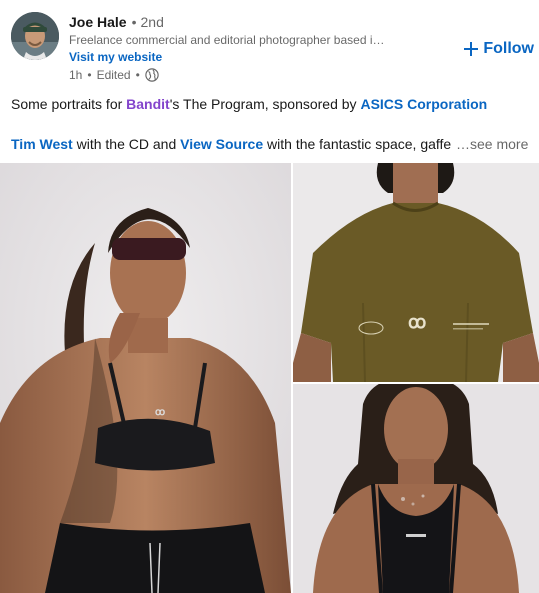 The width and height of the screenshot is (539, 593). I want to click on see-more-button: …see more, so click(490, 144).